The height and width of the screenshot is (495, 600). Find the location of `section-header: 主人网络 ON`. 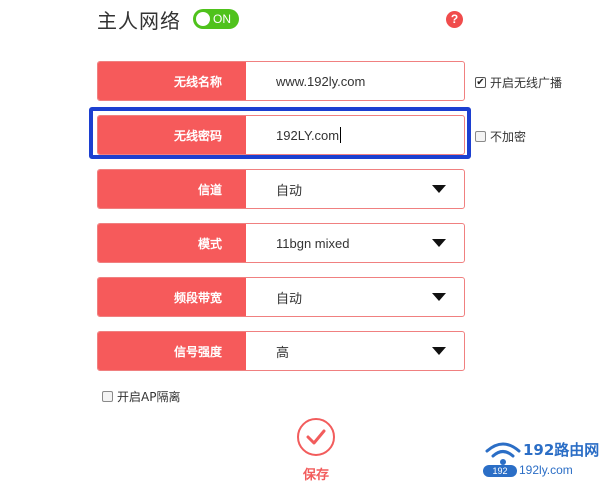

section-header: 主人网络 ON is located at coordinates (168, 19).